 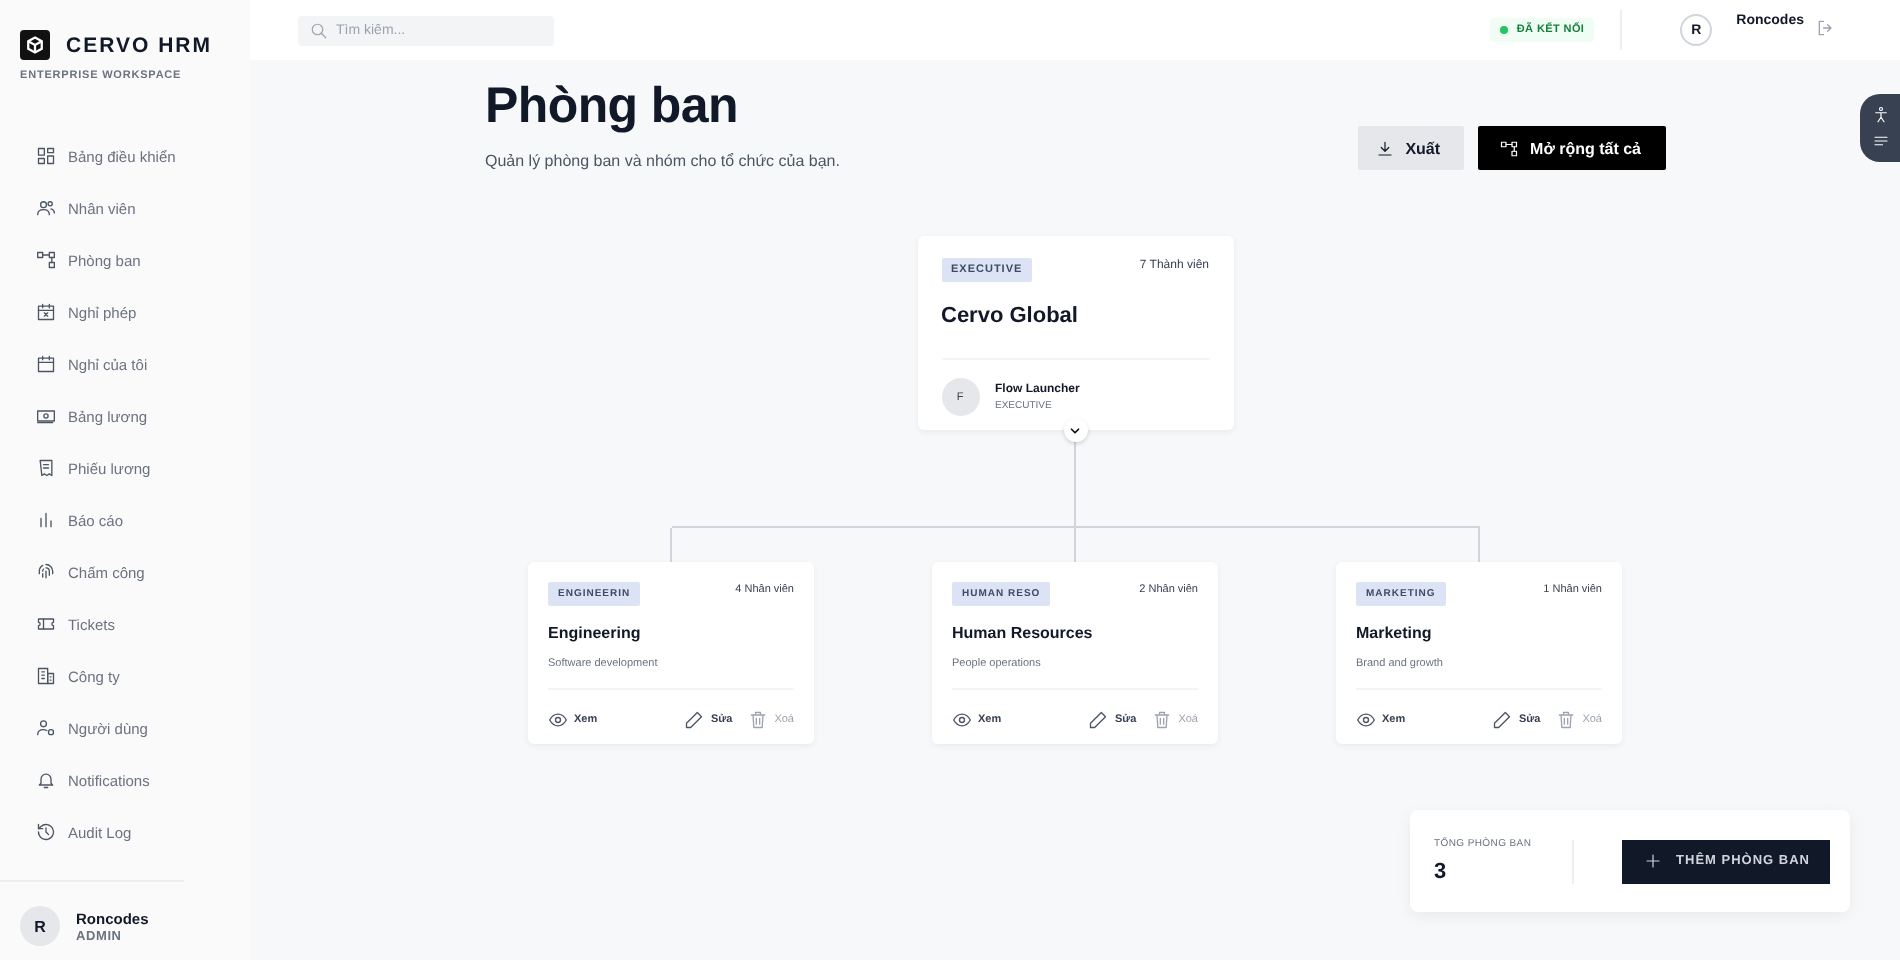 What do you see at coordinates (1395, 633) in the screenshot?
I see `department-name: Marketing` at bounding box center [1395, 633].